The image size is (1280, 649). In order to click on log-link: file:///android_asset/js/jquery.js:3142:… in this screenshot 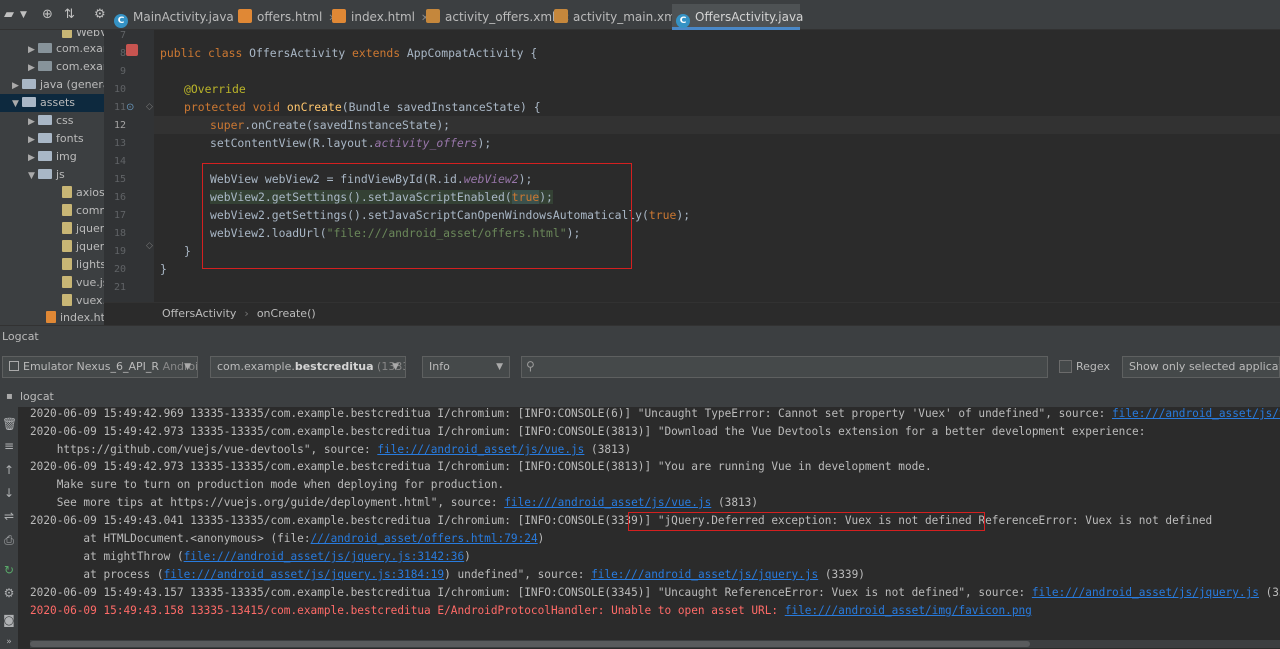, I will do `click(324, 556)`.